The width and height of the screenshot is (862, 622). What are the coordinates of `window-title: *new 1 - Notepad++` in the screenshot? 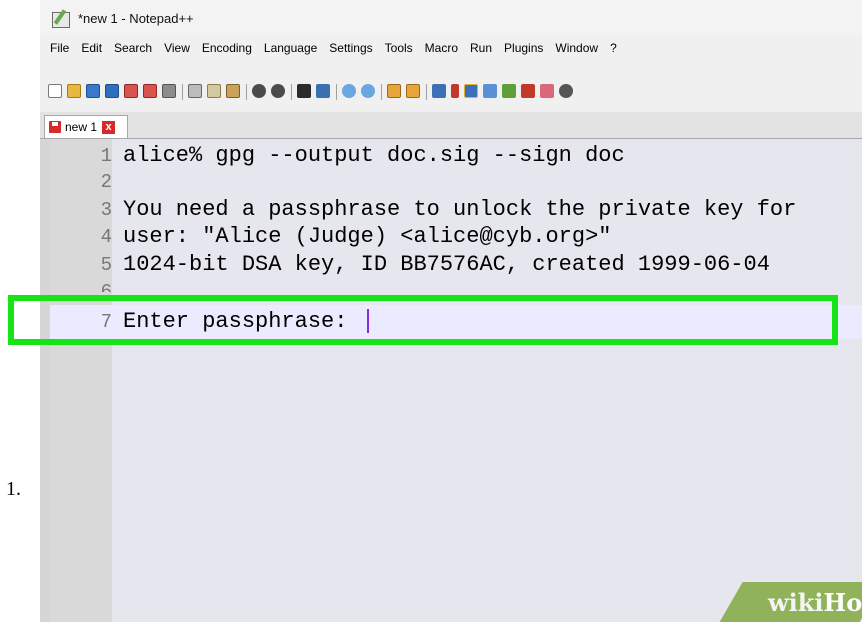 It's located at (136, 18).